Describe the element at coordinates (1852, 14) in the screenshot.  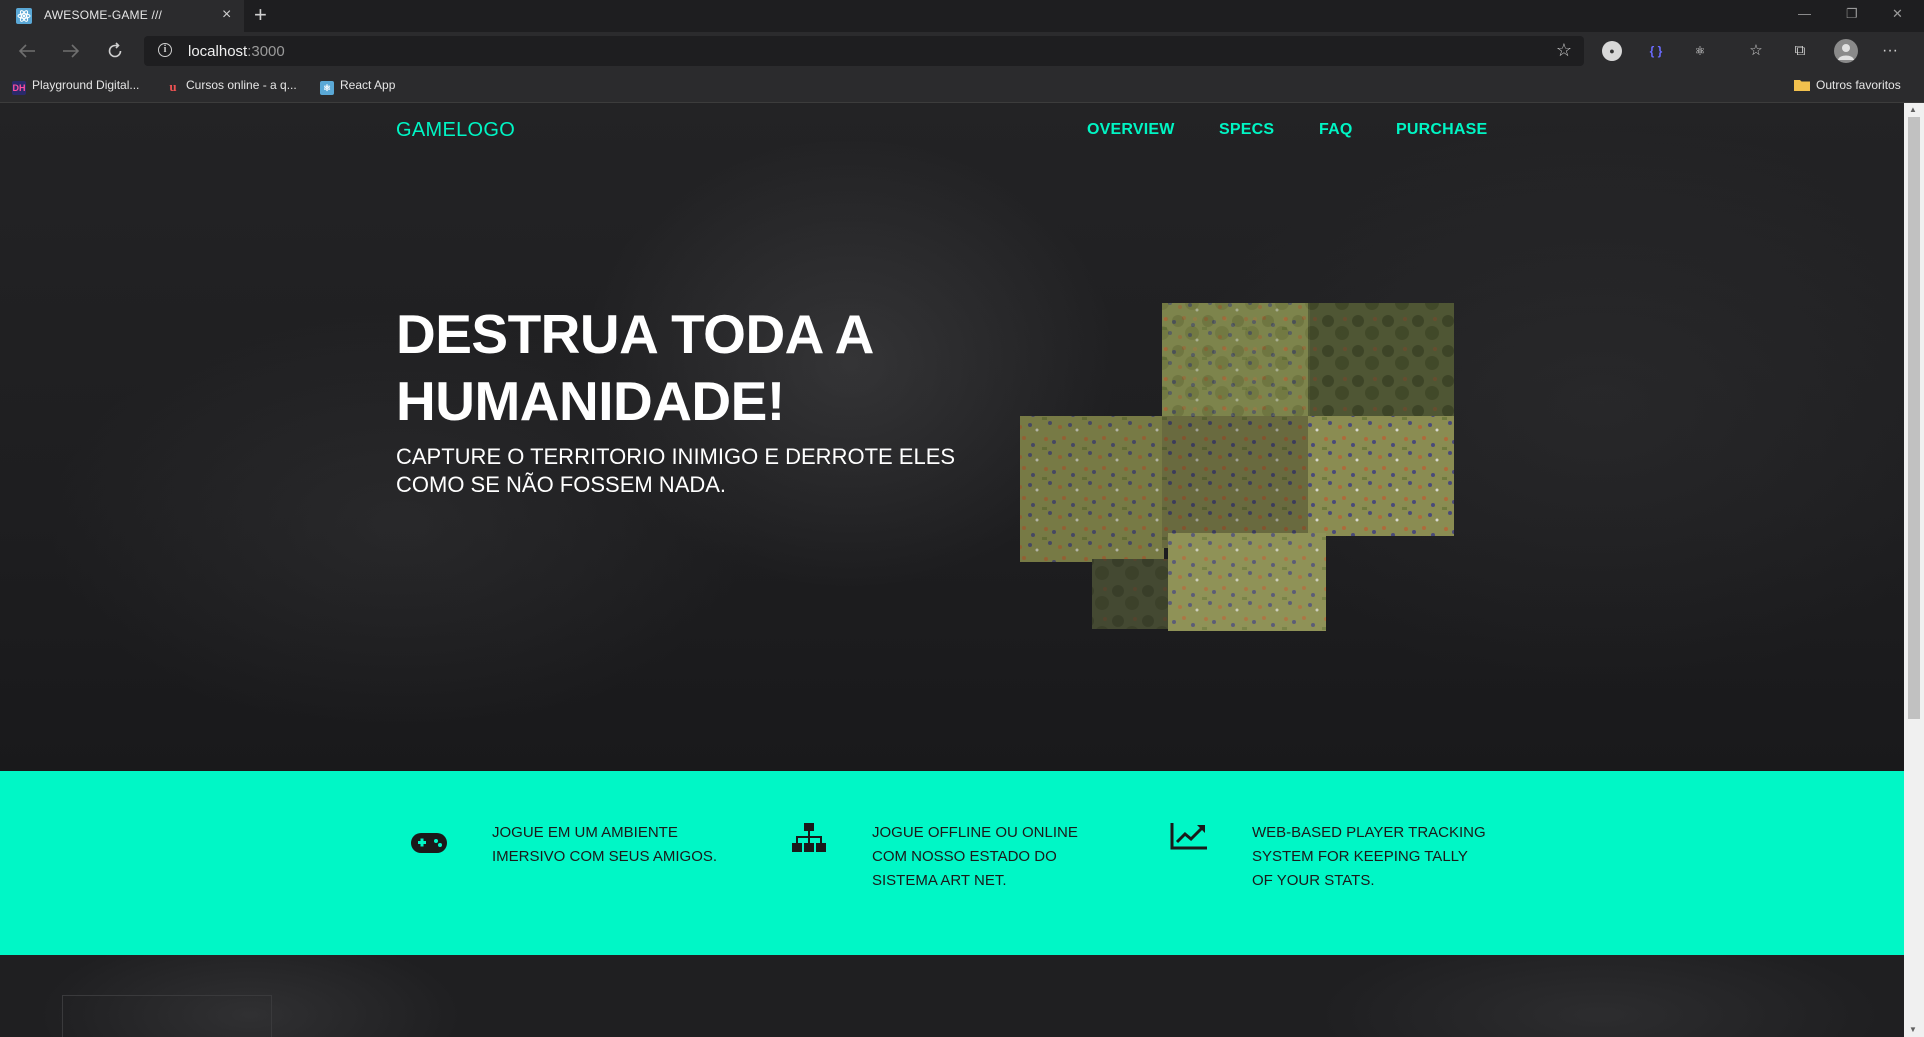
I see `restore-icon: ❐` at that location.